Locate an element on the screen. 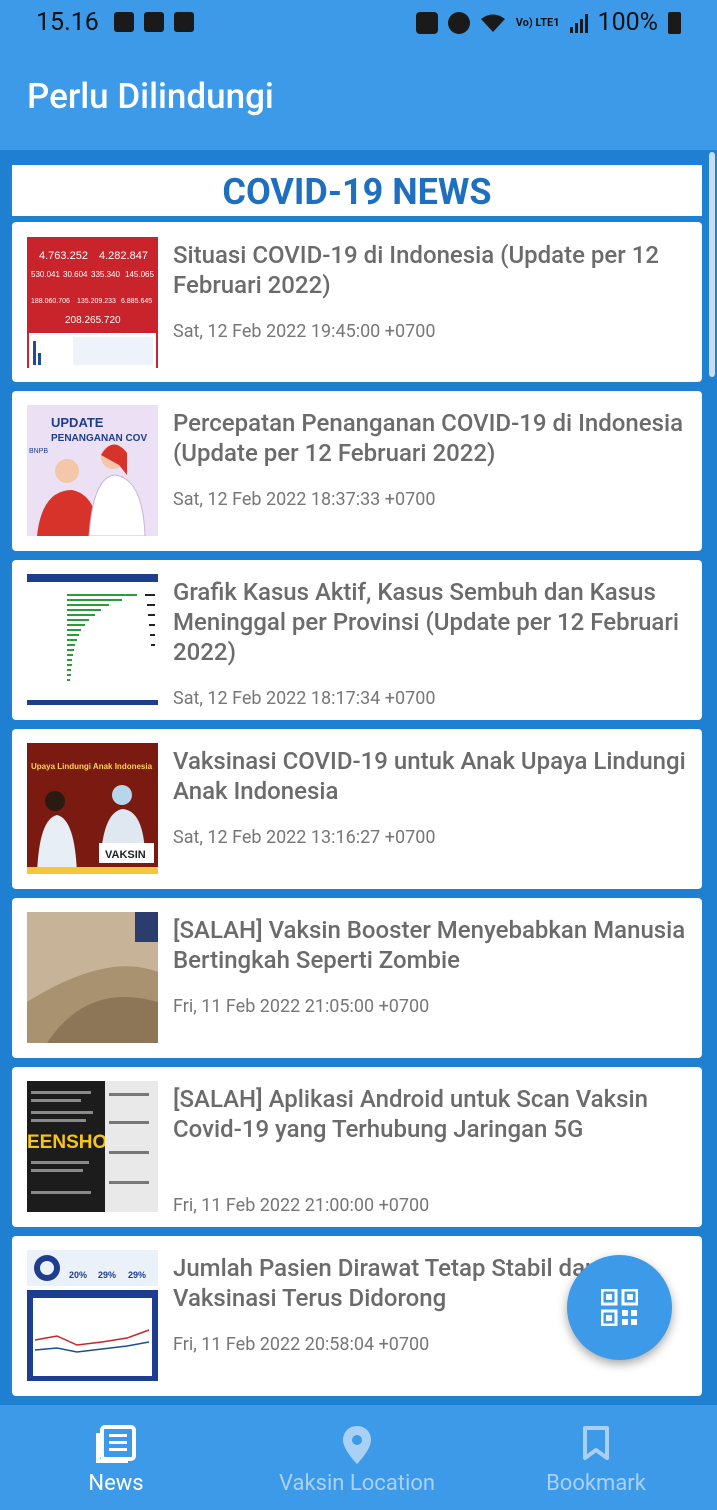 The width and height of the screenshot is (717, 1510). child-vaccination-photo: Upaya Lindungi Anak Indonesia VAKSIN is located at coordinates (92, 808).